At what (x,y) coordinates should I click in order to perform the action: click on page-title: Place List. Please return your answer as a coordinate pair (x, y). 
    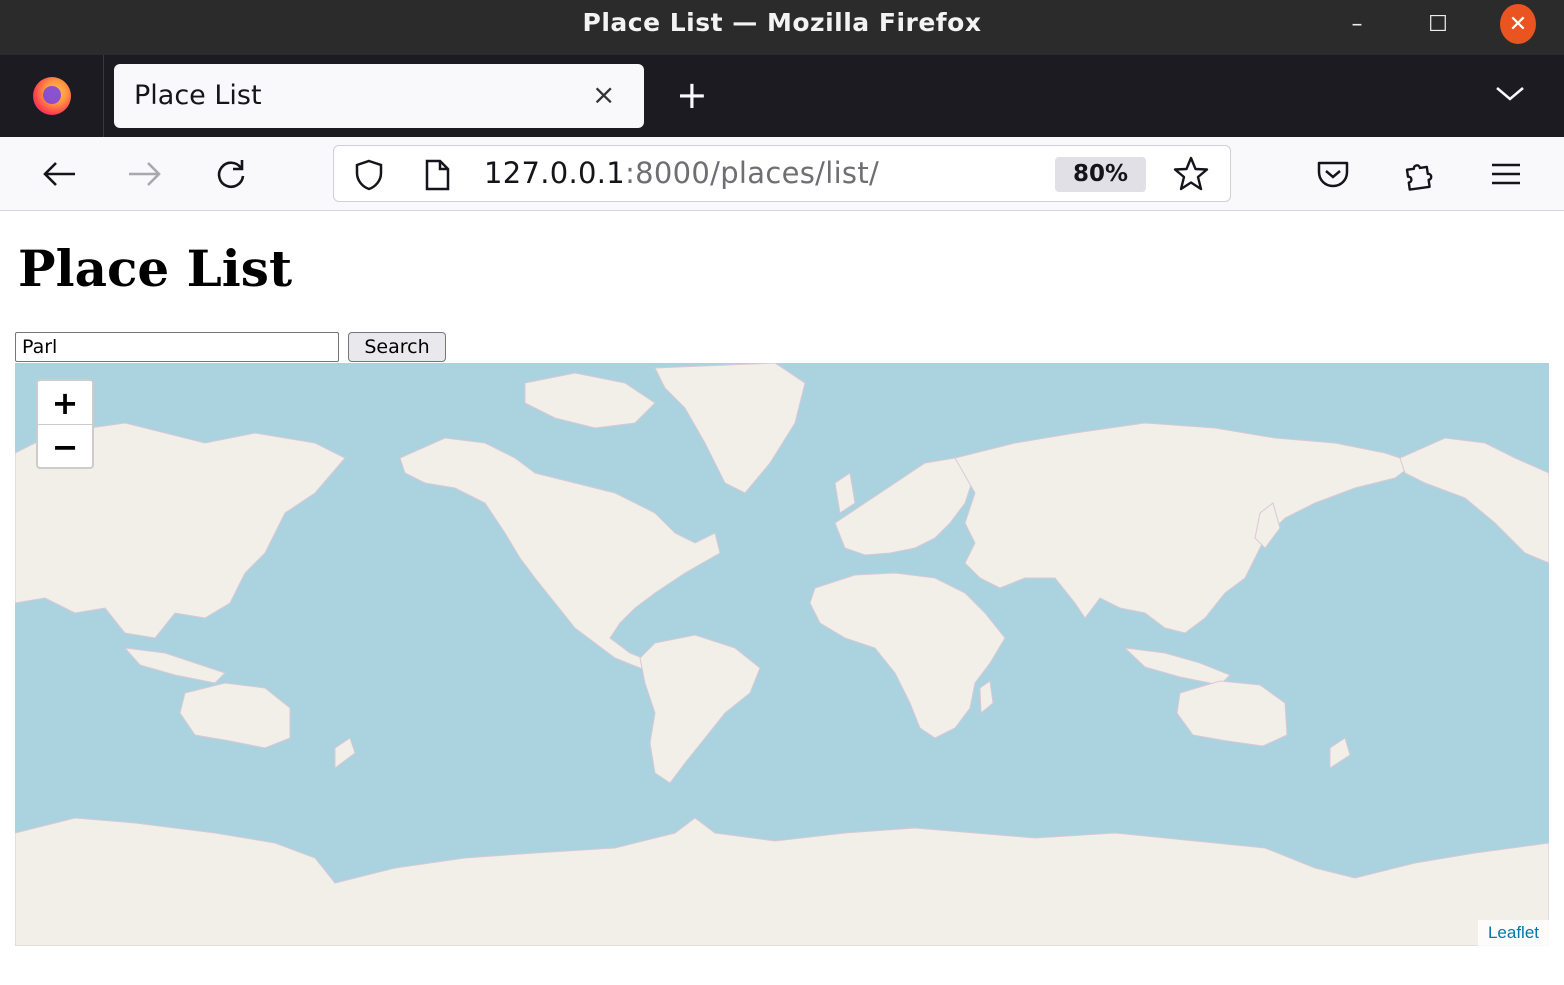
    Looking at the image, I should click on (155, 268).